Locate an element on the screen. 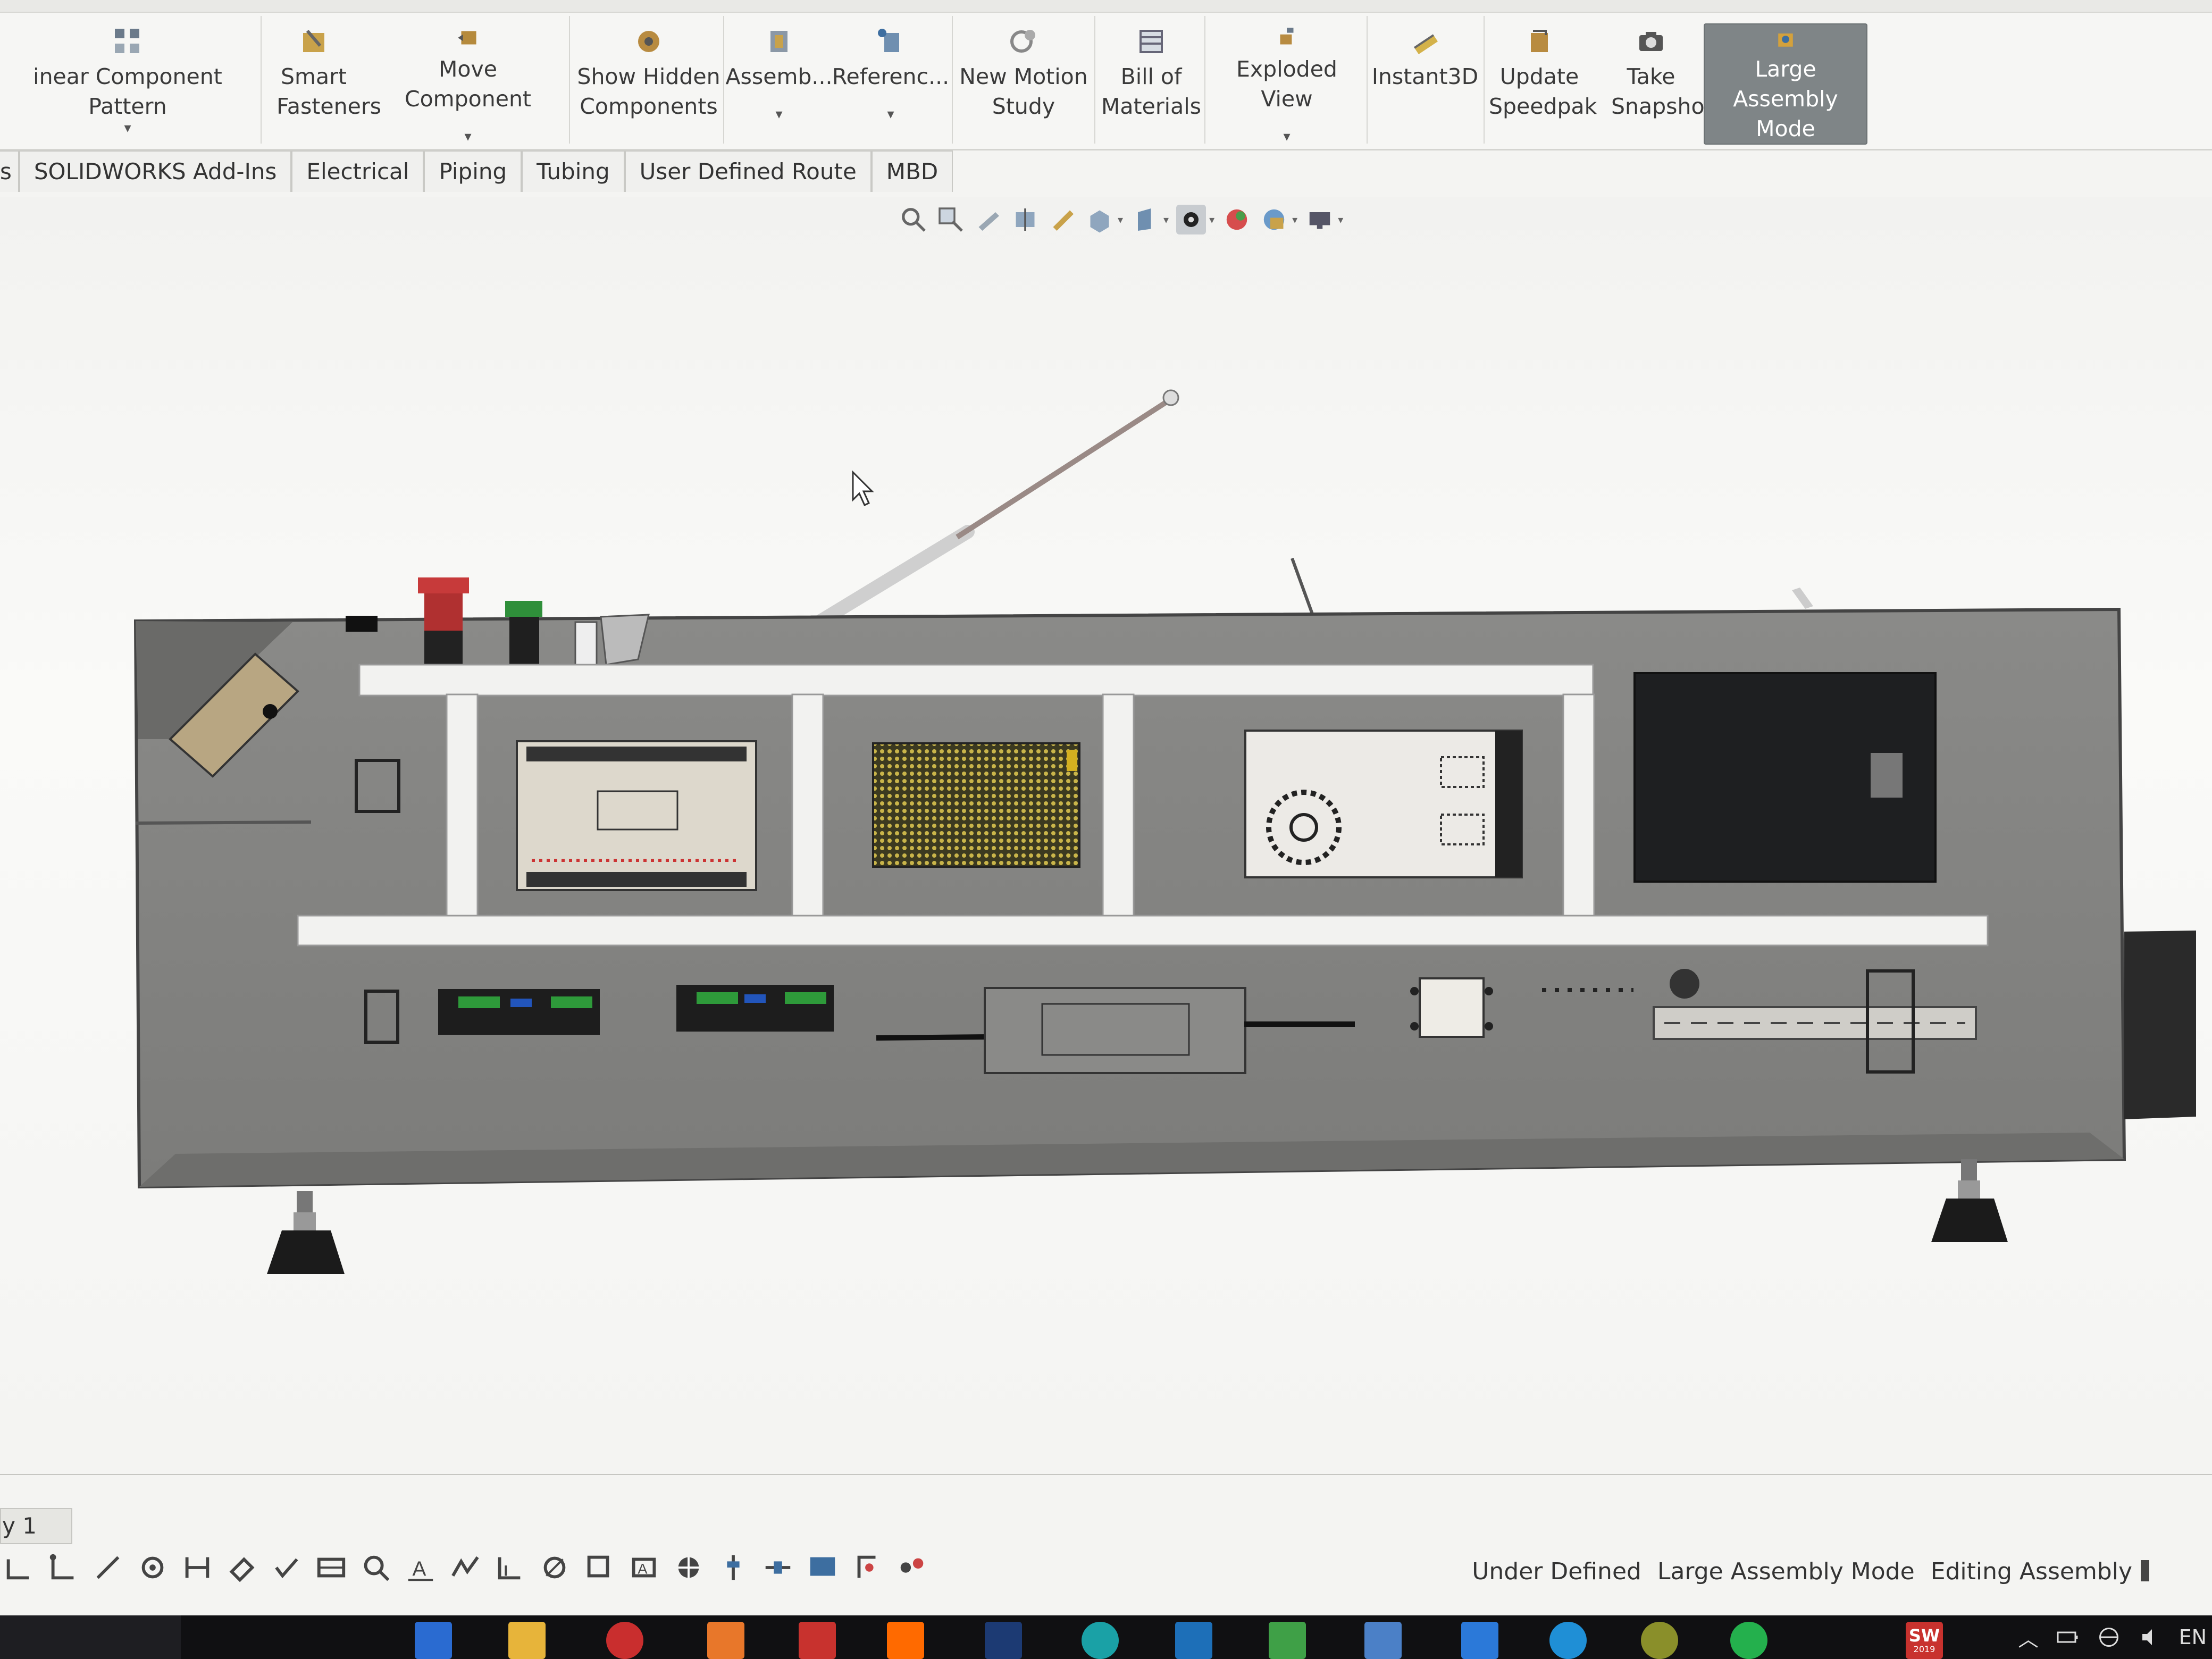 Image resolution: width=2212 pixels, height=1659 pixels. smart-dimension-icon is located at coordinates (197, 1567).